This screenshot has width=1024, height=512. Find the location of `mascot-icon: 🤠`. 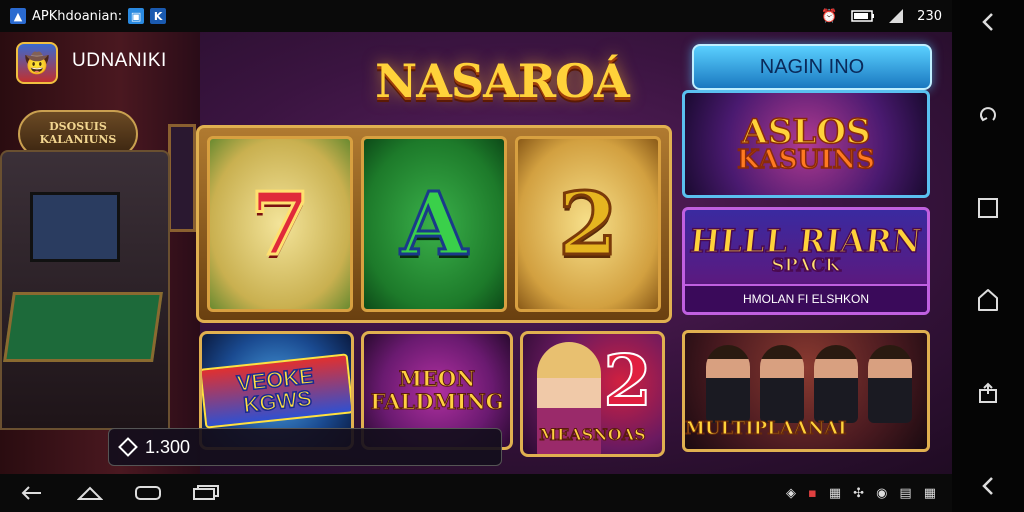

mascot-icon: 🤠 is located at coordinates (37, 63).